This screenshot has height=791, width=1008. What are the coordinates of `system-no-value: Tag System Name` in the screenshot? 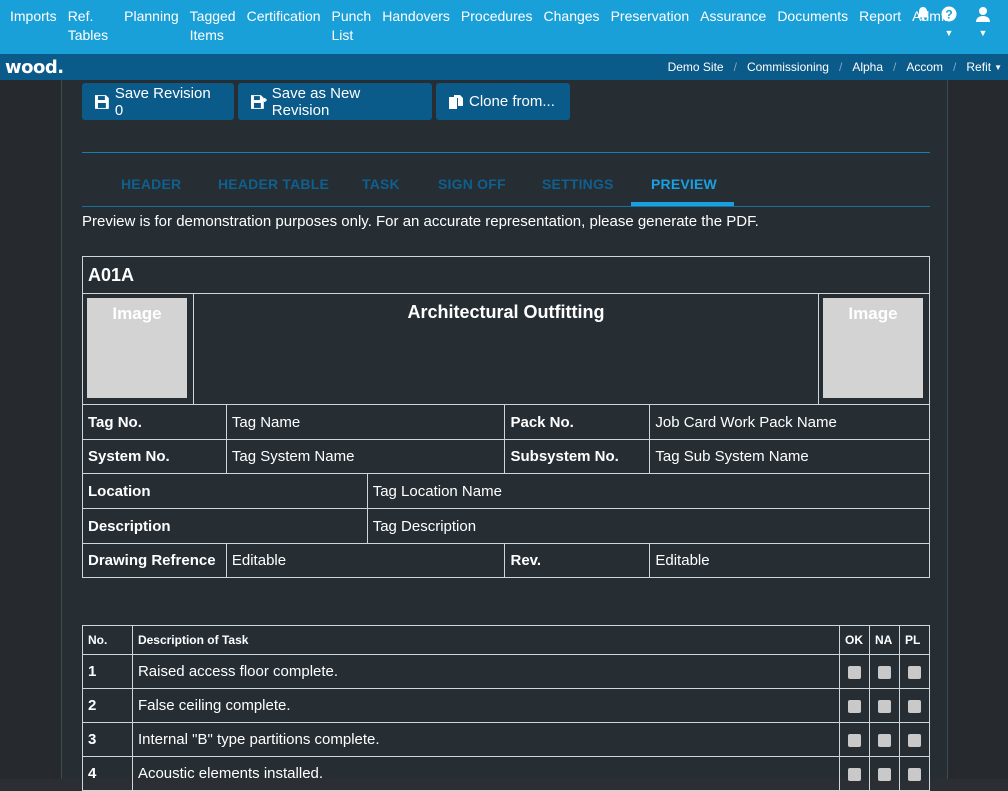 It's located at (365, 457).